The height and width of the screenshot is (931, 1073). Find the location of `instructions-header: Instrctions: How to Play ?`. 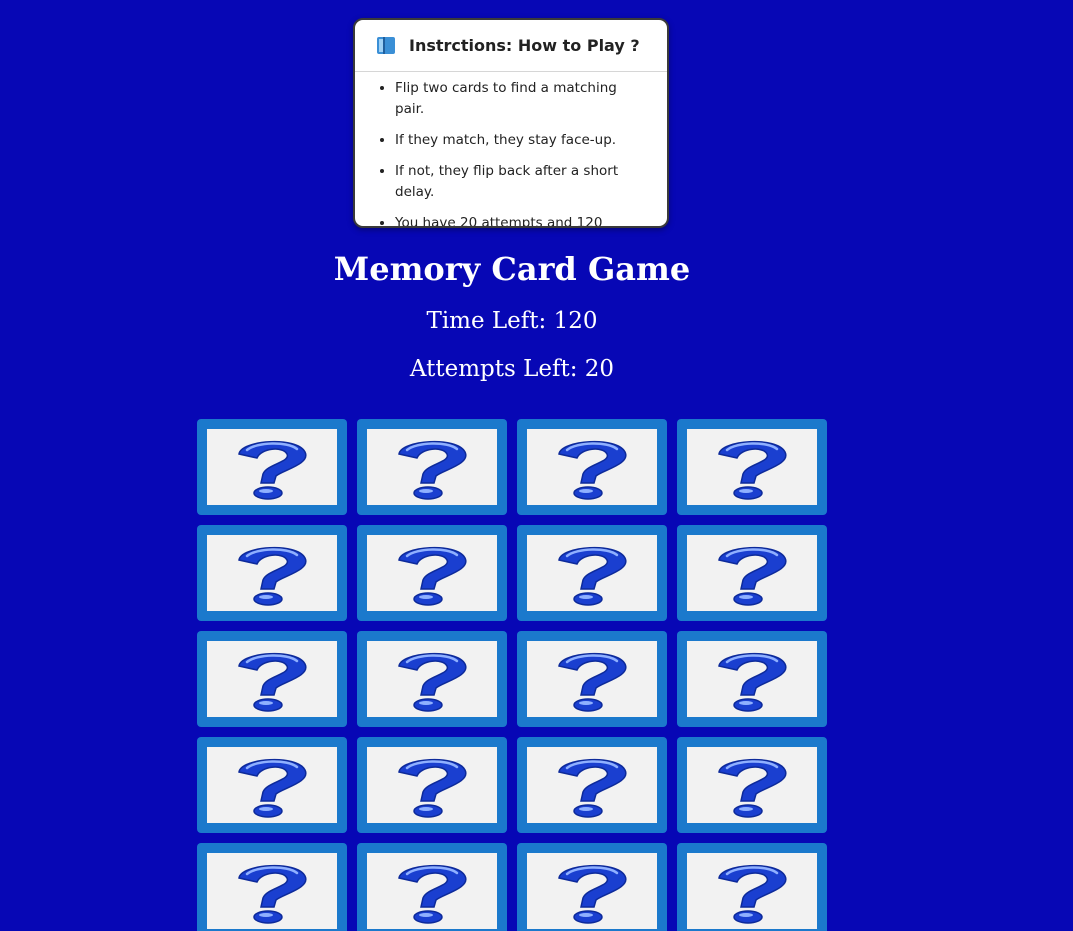

instructions-header: Instrctions: How to Play ? is located at coordinates (511, 46).